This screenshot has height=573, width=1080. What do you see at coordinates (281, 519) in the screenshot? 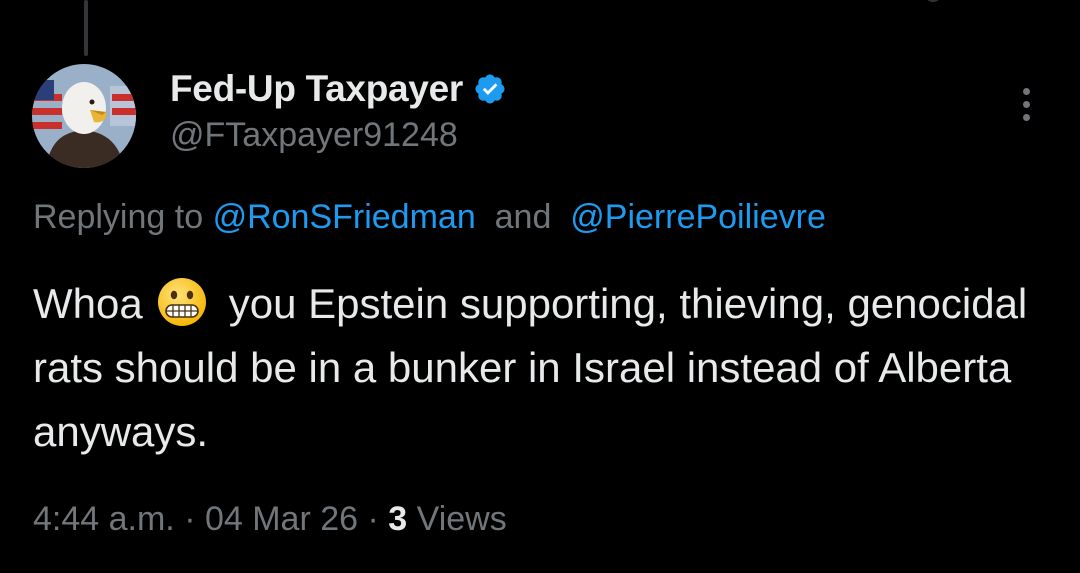
I see `tweet-date: 04 Mar 26` at bounding box center [281, 519].